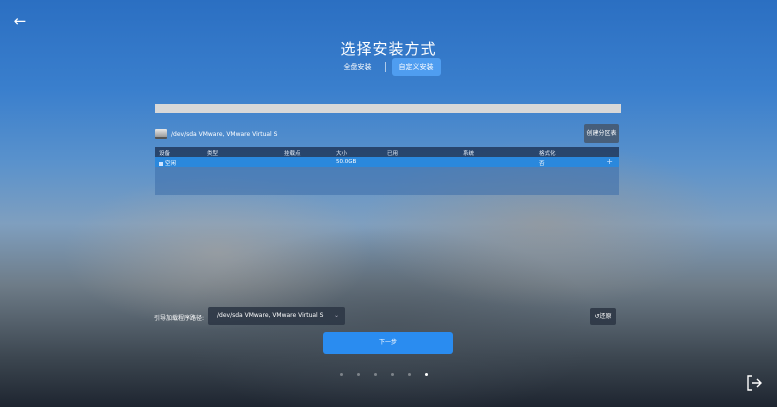  I want to click on partition-table: 设备 类型 挂载点 大小 已用 系统 格式化 空闲 50.0GB 否 +, so click(387, 171).